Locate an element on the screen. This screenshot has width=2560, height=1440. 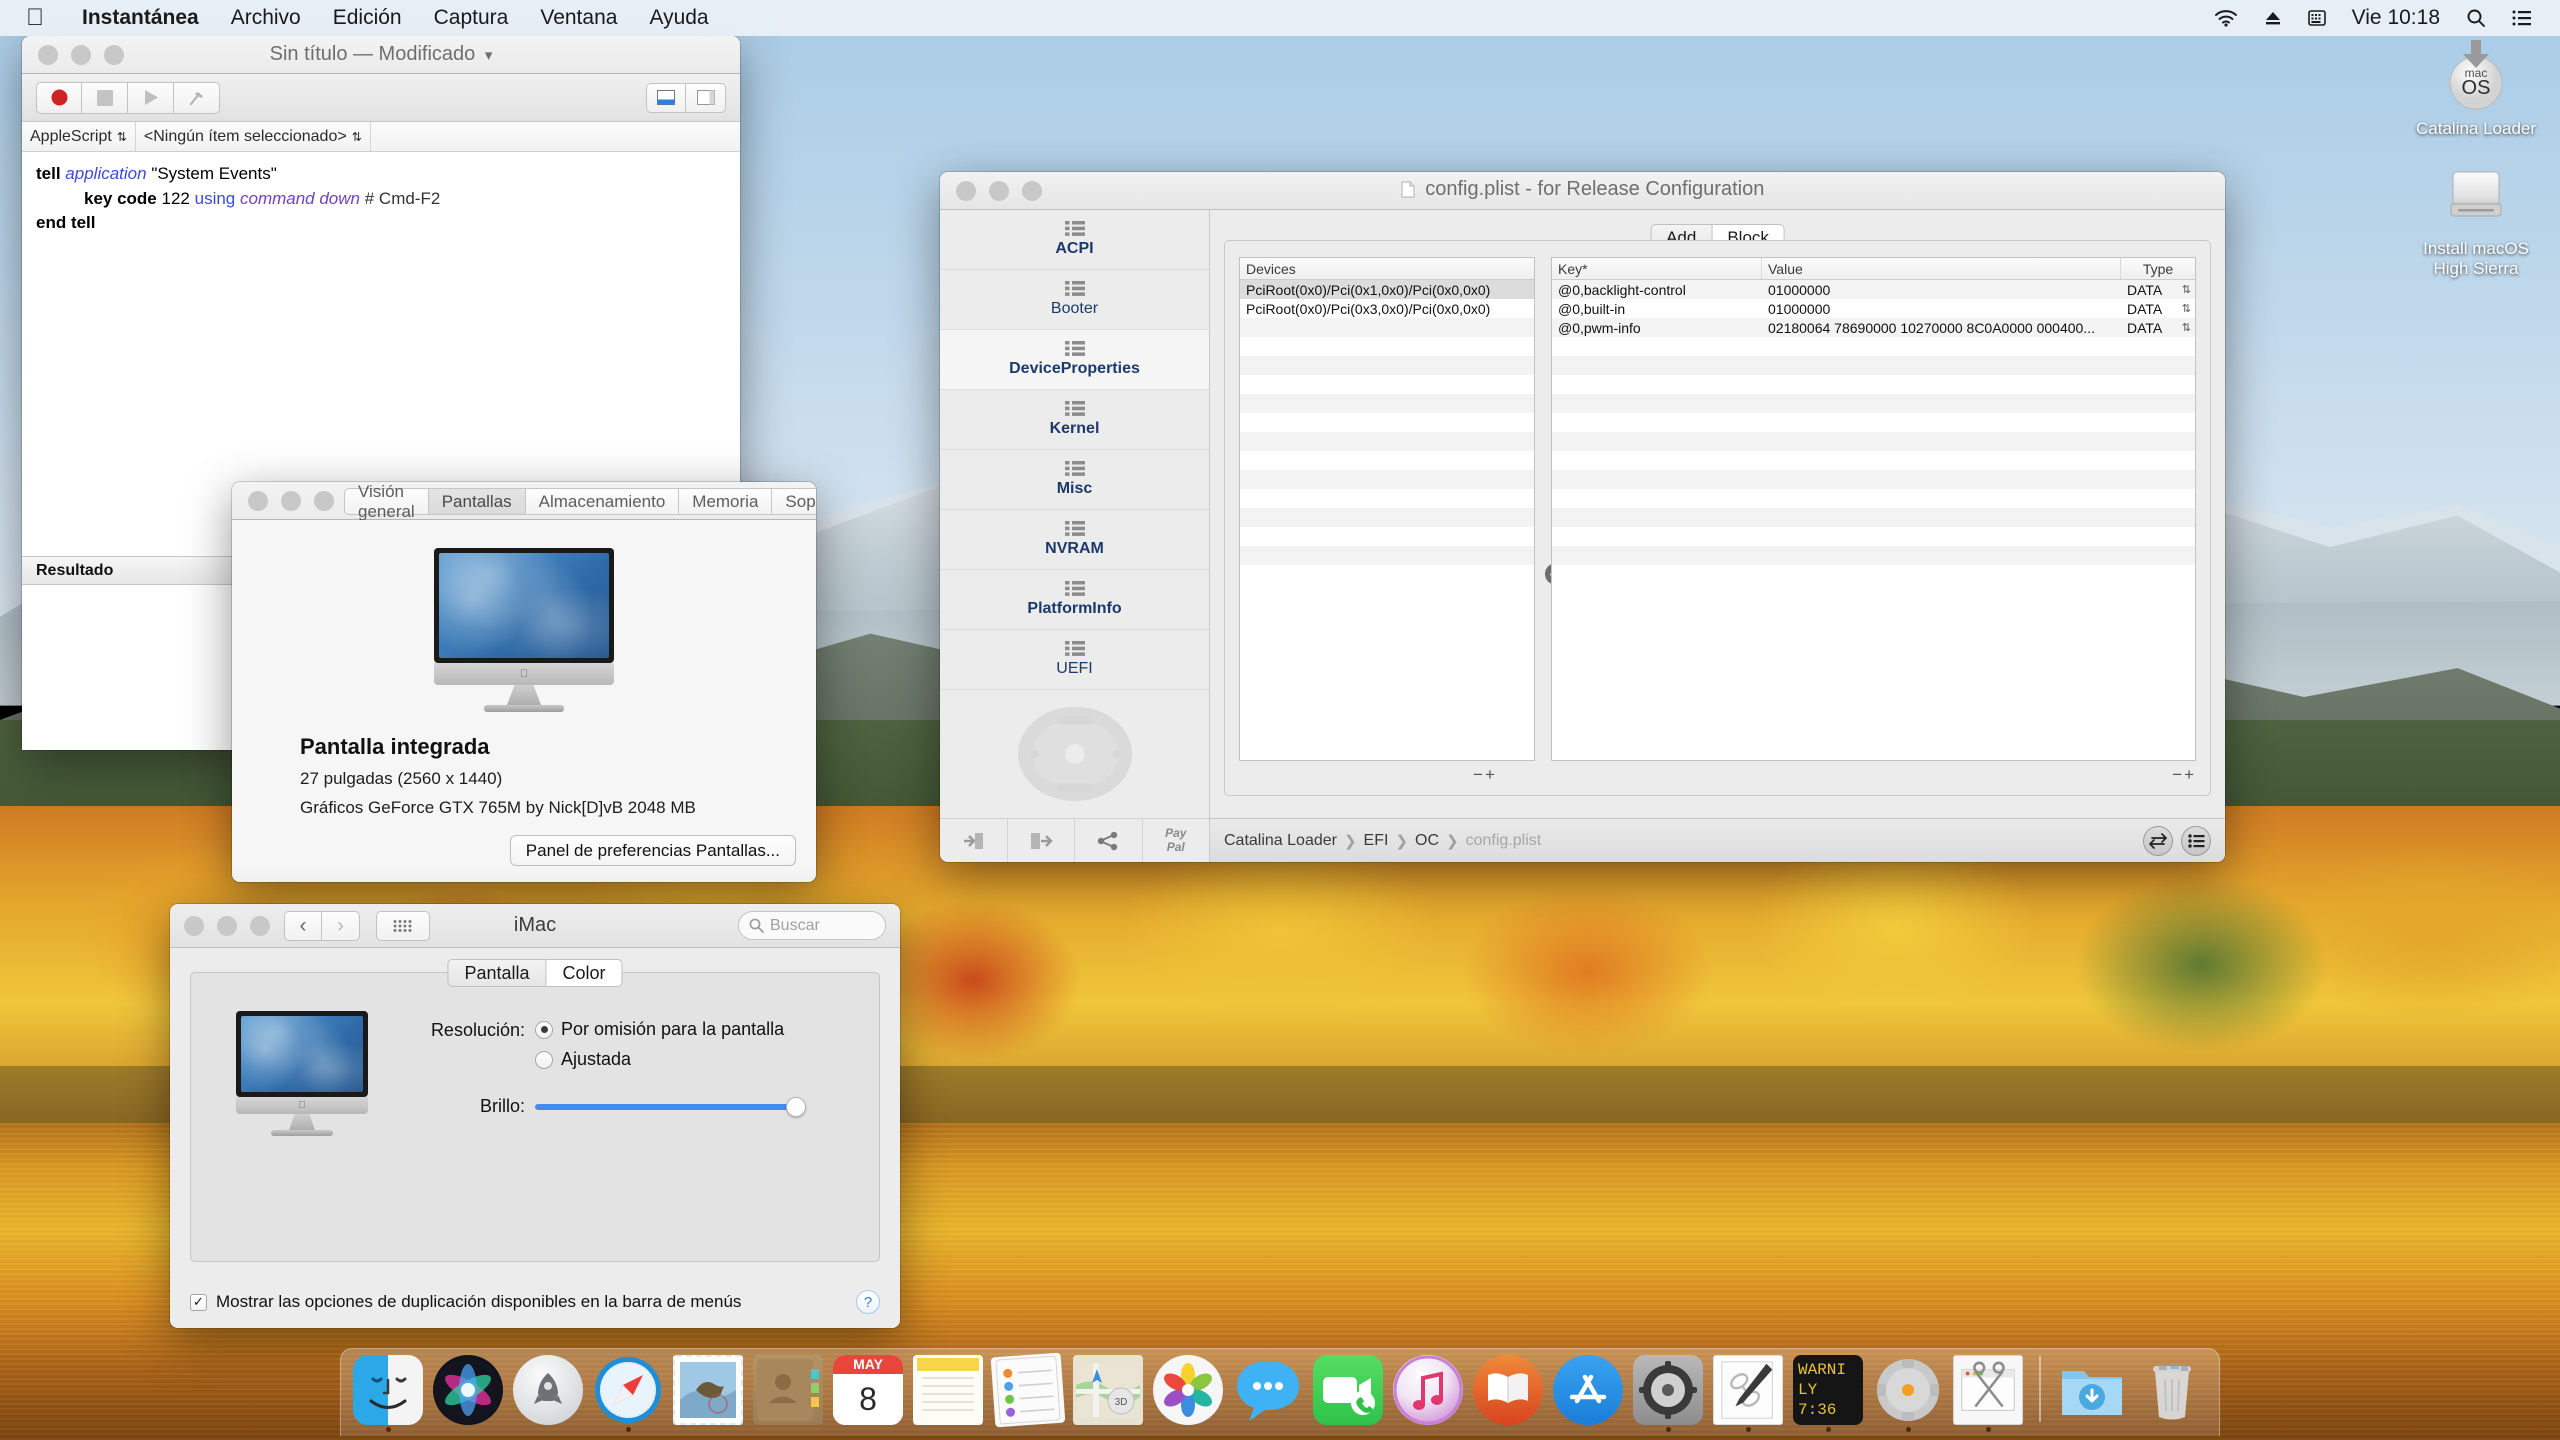
sidebar-item-booter: Booter is located at coordinates (1074, 300).